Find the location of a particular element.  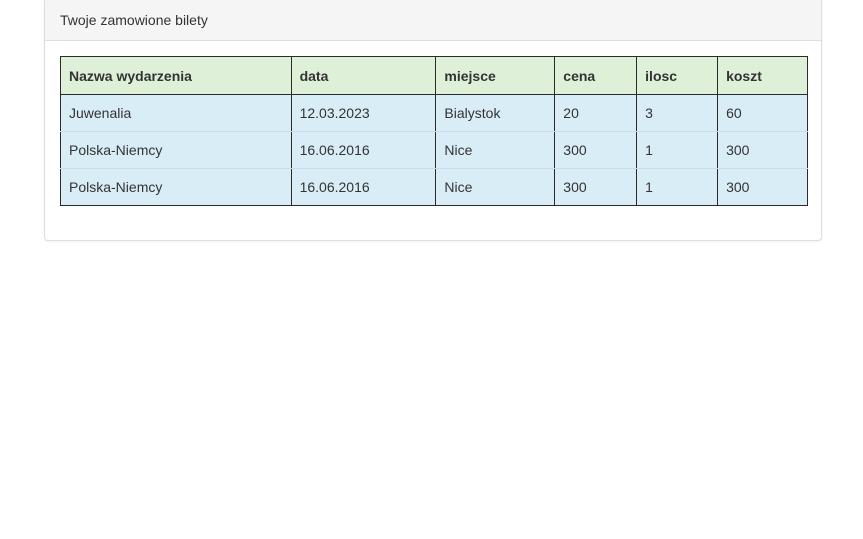

cell-quantity: 3 is located at coordinates (677, 113).